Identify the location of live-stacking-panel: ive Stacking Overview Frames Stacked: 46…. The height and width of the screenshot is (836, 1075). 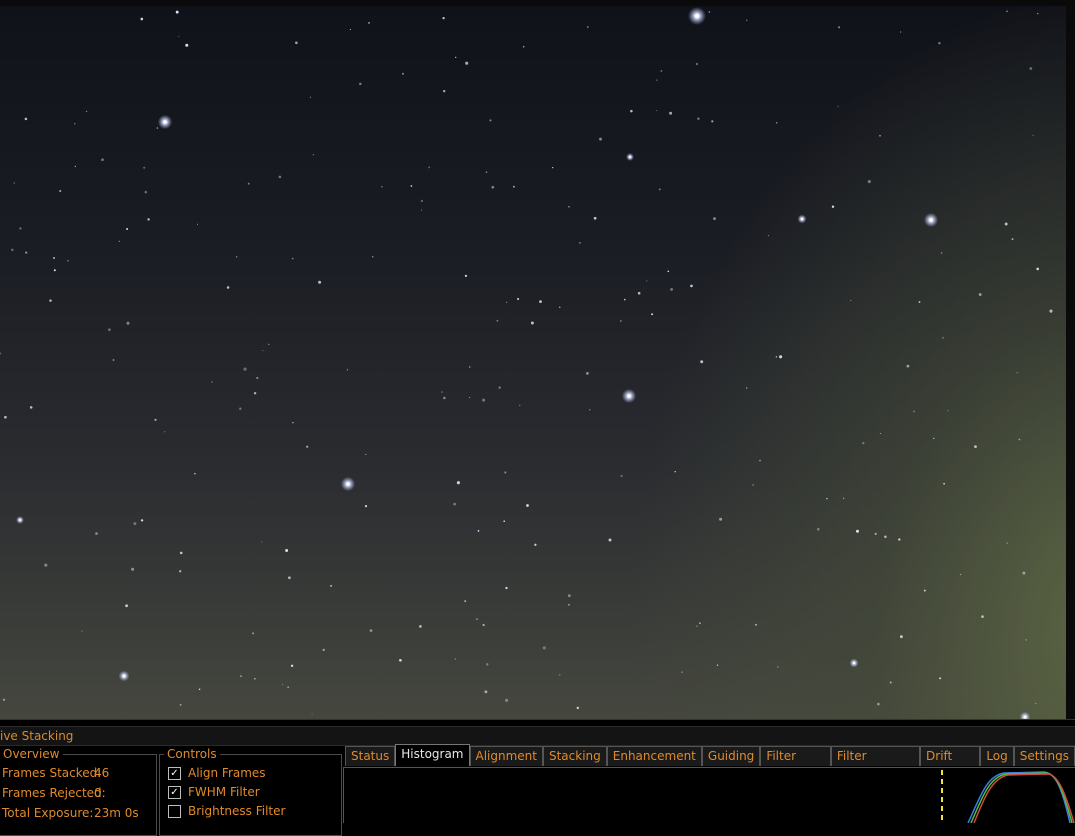
(537, 777).